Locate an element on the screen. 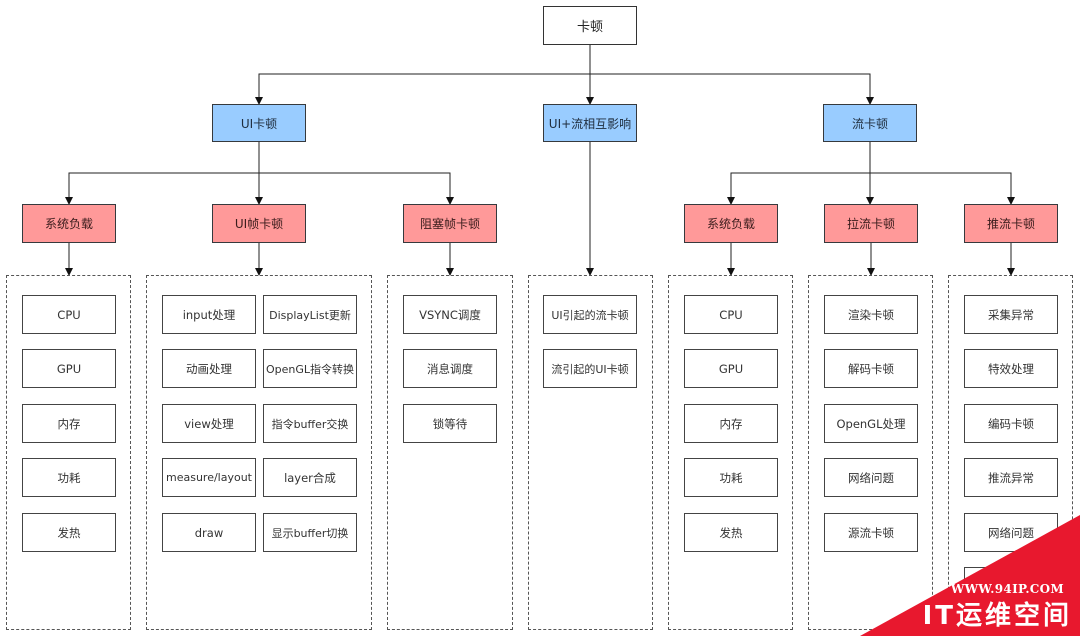 The image size is (1080, 636). leaf-item: 编码卡顿 is located at coordinates (1011, 423).